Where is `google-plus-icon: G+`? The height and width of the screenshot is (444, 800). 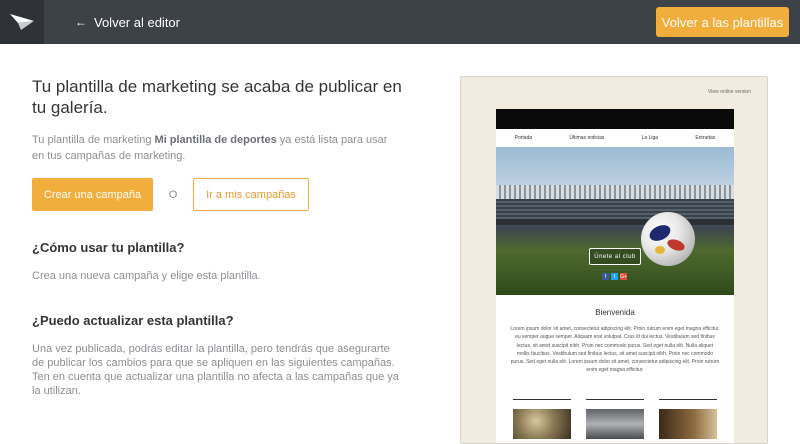 google-plus-icon: G+ is located at coordinates (623, 276).